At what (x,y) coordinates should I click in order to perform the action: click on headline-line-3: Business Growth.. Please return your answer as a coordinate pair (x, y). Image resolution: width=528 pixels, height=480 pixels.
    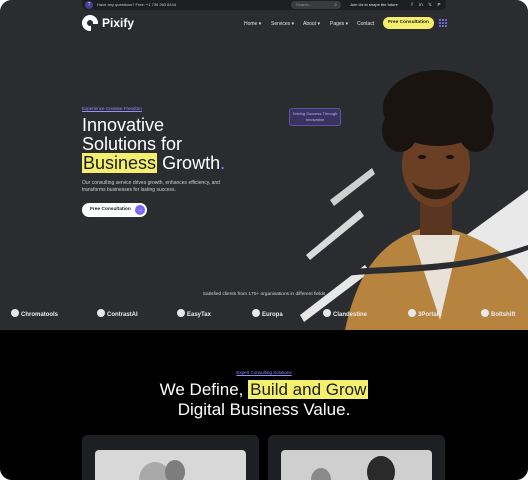
    Looking at the image, I should click on (154, 163).